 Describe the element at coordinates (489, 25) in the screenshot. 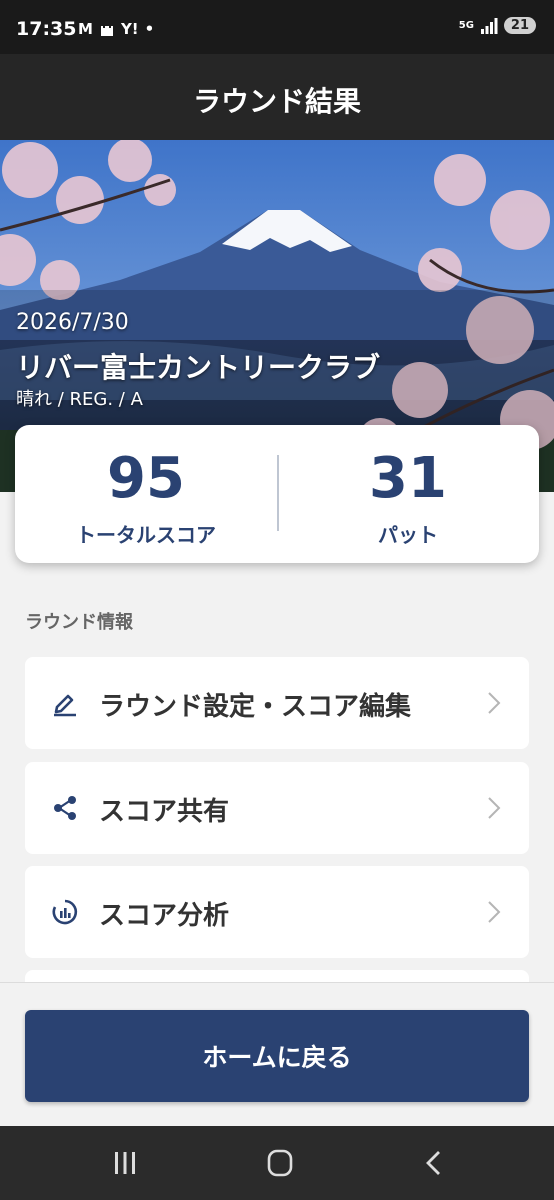

I see `signal-icon` at that location.